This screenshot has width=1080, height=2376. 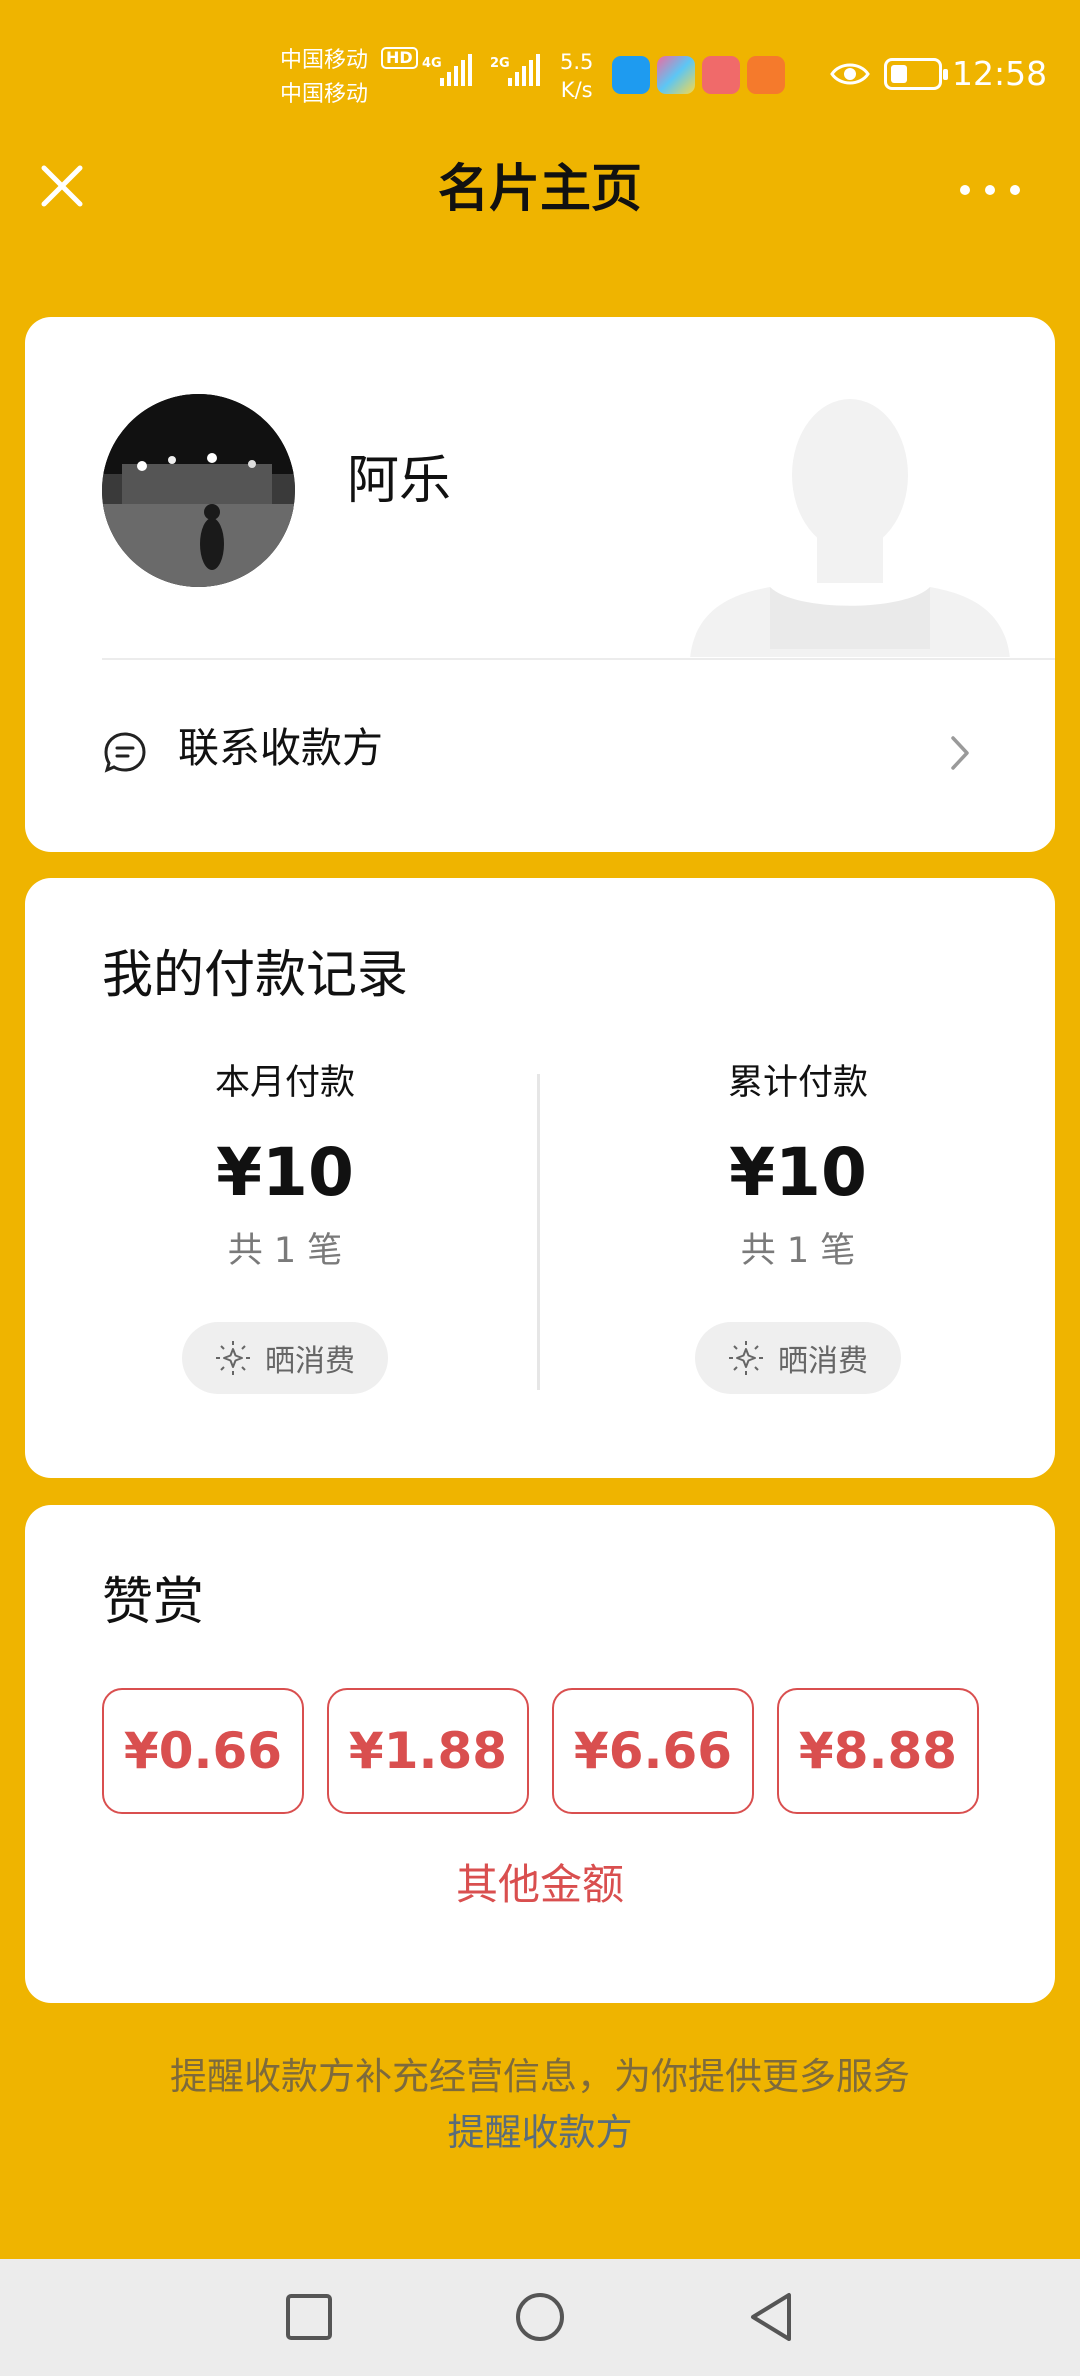 I want to click on speed-value: 5.5, so click(x=577, y=62).